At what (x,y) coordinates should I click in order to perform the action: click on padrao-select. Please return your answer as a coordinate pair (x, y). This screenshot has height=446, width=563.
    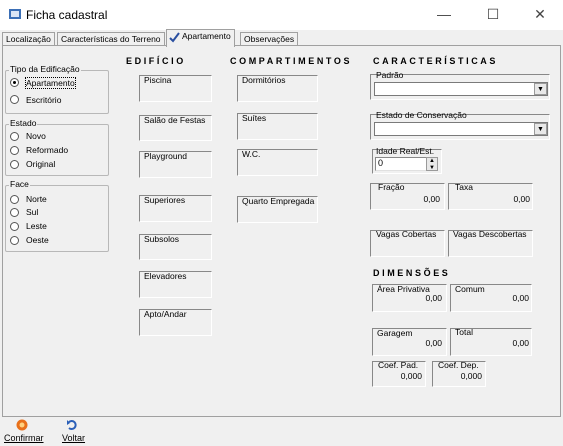
    Looking at the image, I should click on (461, 89).